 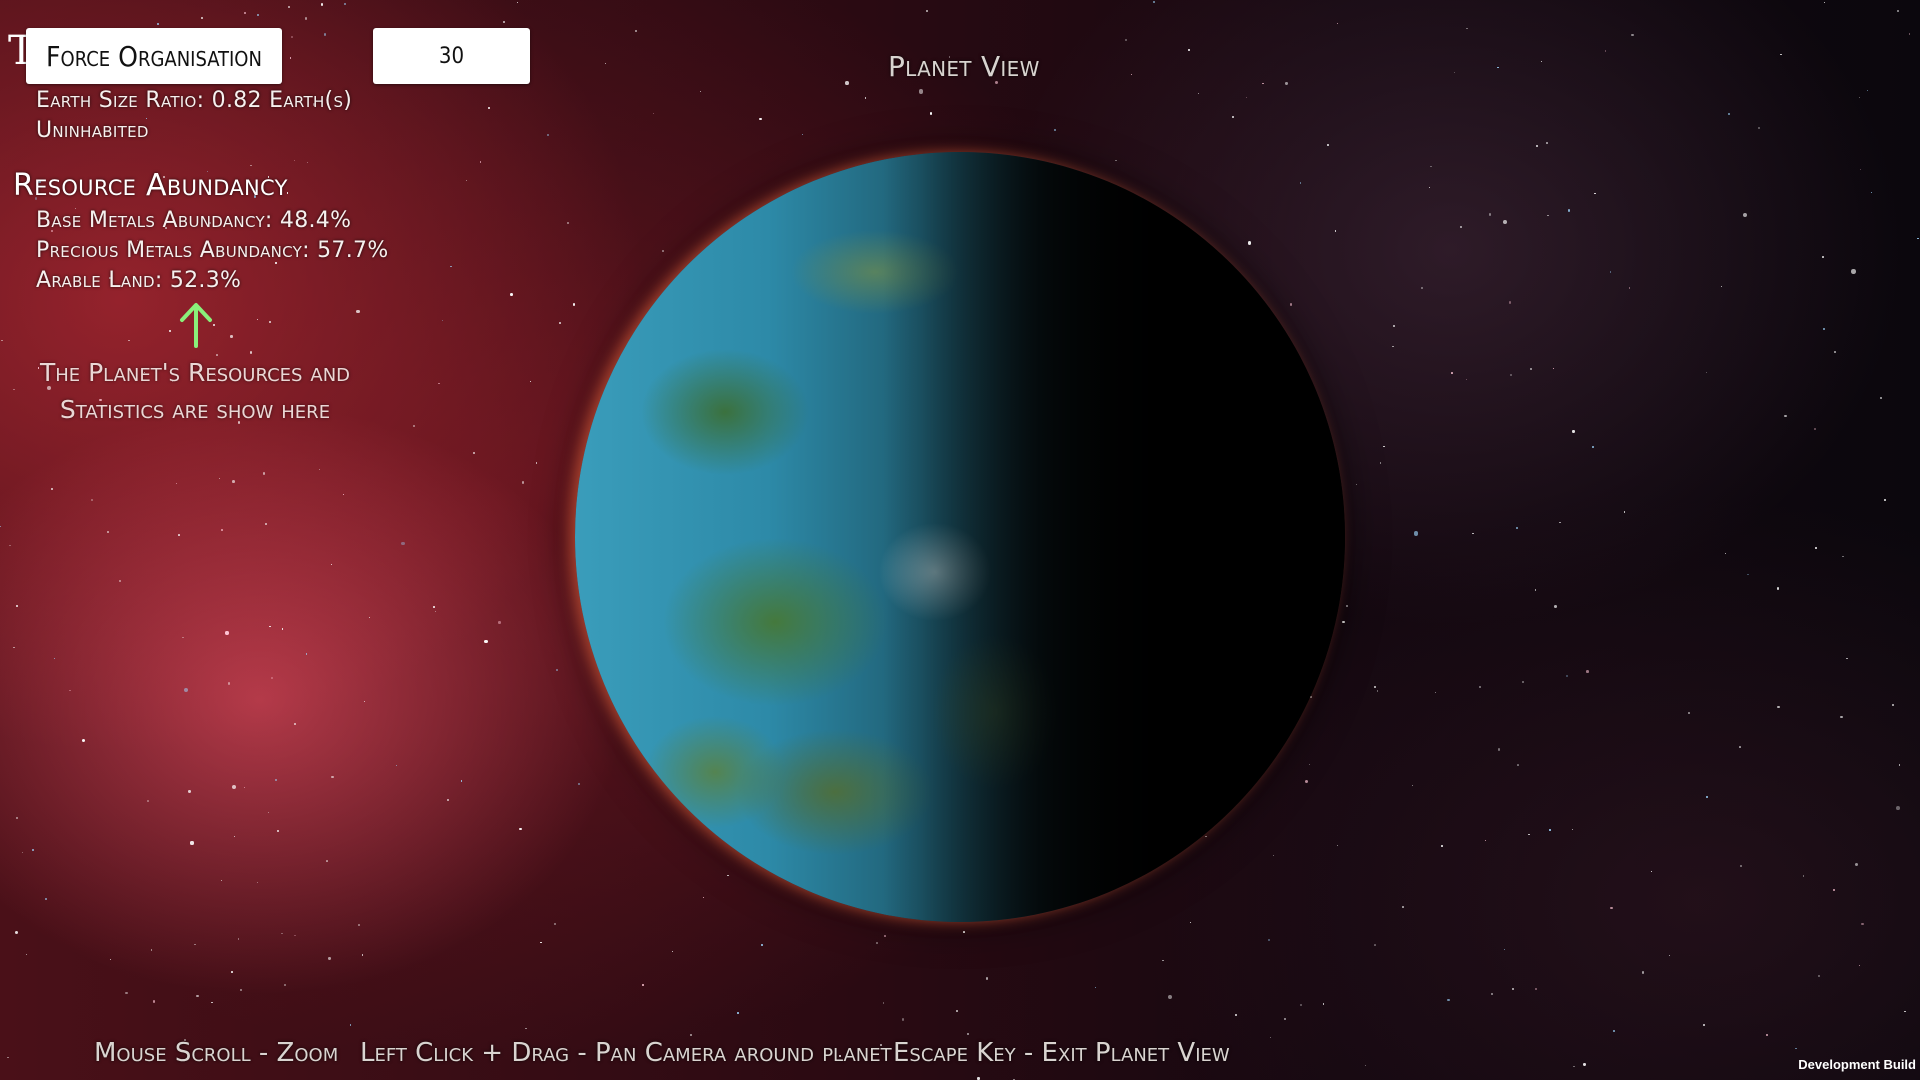 What do you see at coordinates (212, 250) in the screenshot?
I see `precious-metals-abundancy: Precious Metals Abundancy: 57.7%` at bounding box center [212, 250].